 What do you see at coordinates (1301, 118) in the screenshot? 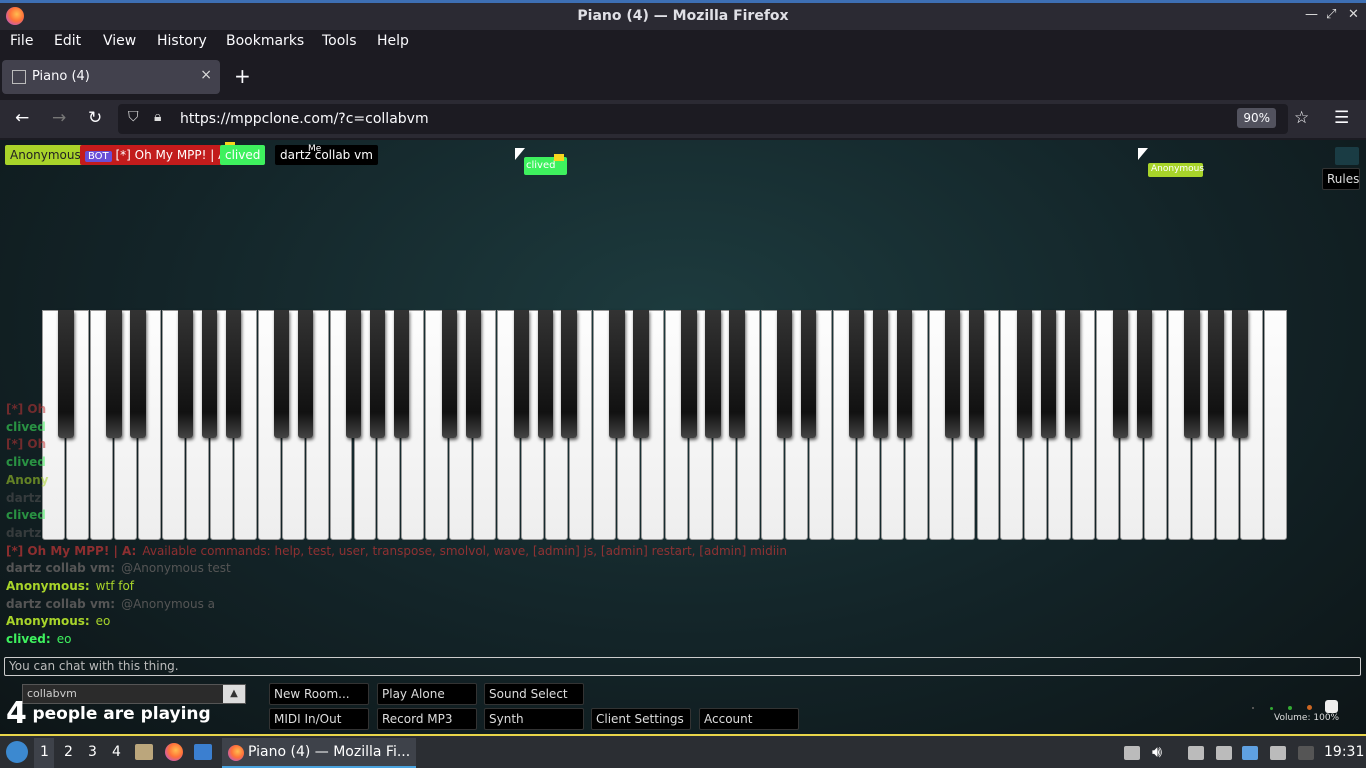
I see `star-icon: ☆` at bounding box center [1301, 118].